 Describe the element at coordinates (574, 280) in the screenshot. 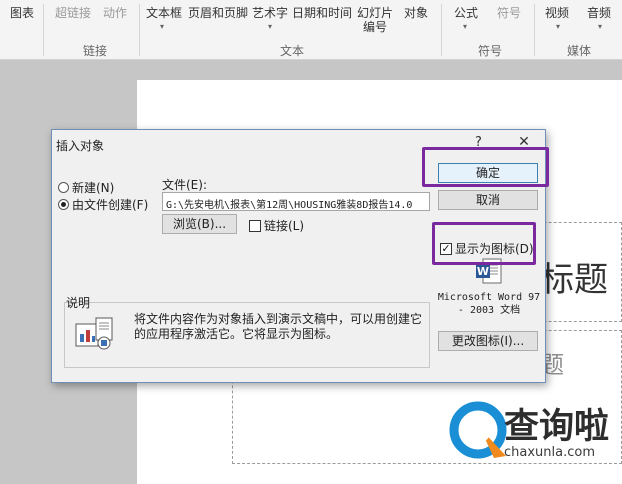

I see `title-placeholder-text: 标题` at that location.